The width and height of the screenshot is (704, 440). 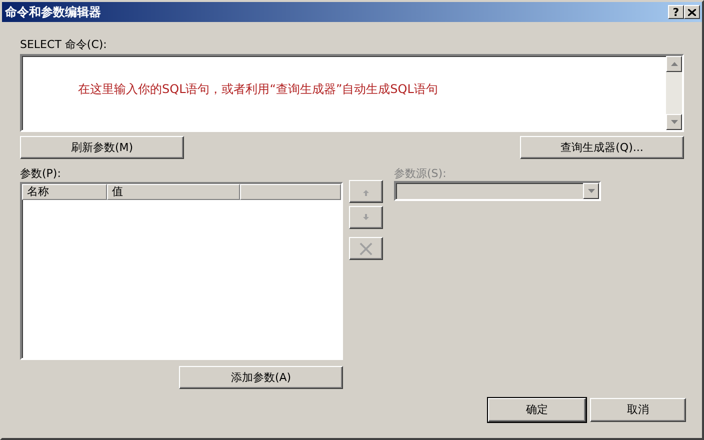 What do you see at coordinates (676, 12) in the screenshot?
I see `help-button: ?` at bounding box center [676, 12].